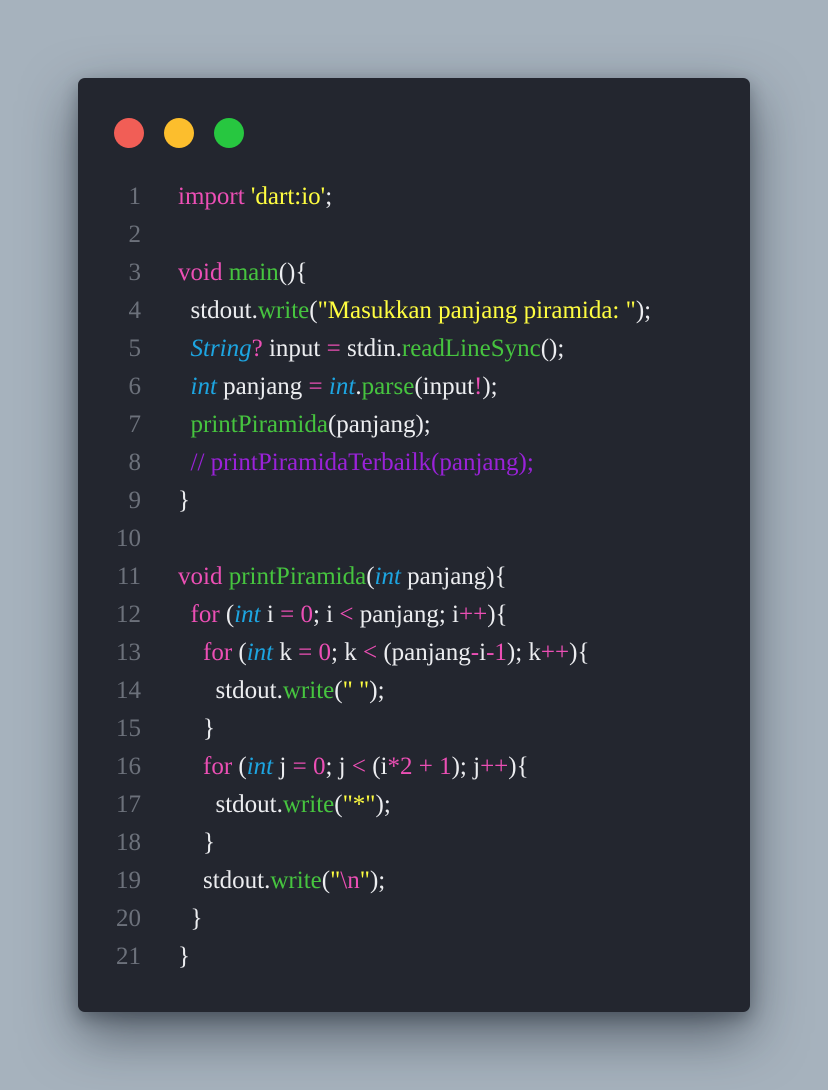 The height and width of the screenshot is (1090, 828). I want to click on code-token: ); k, so click(523, 652).